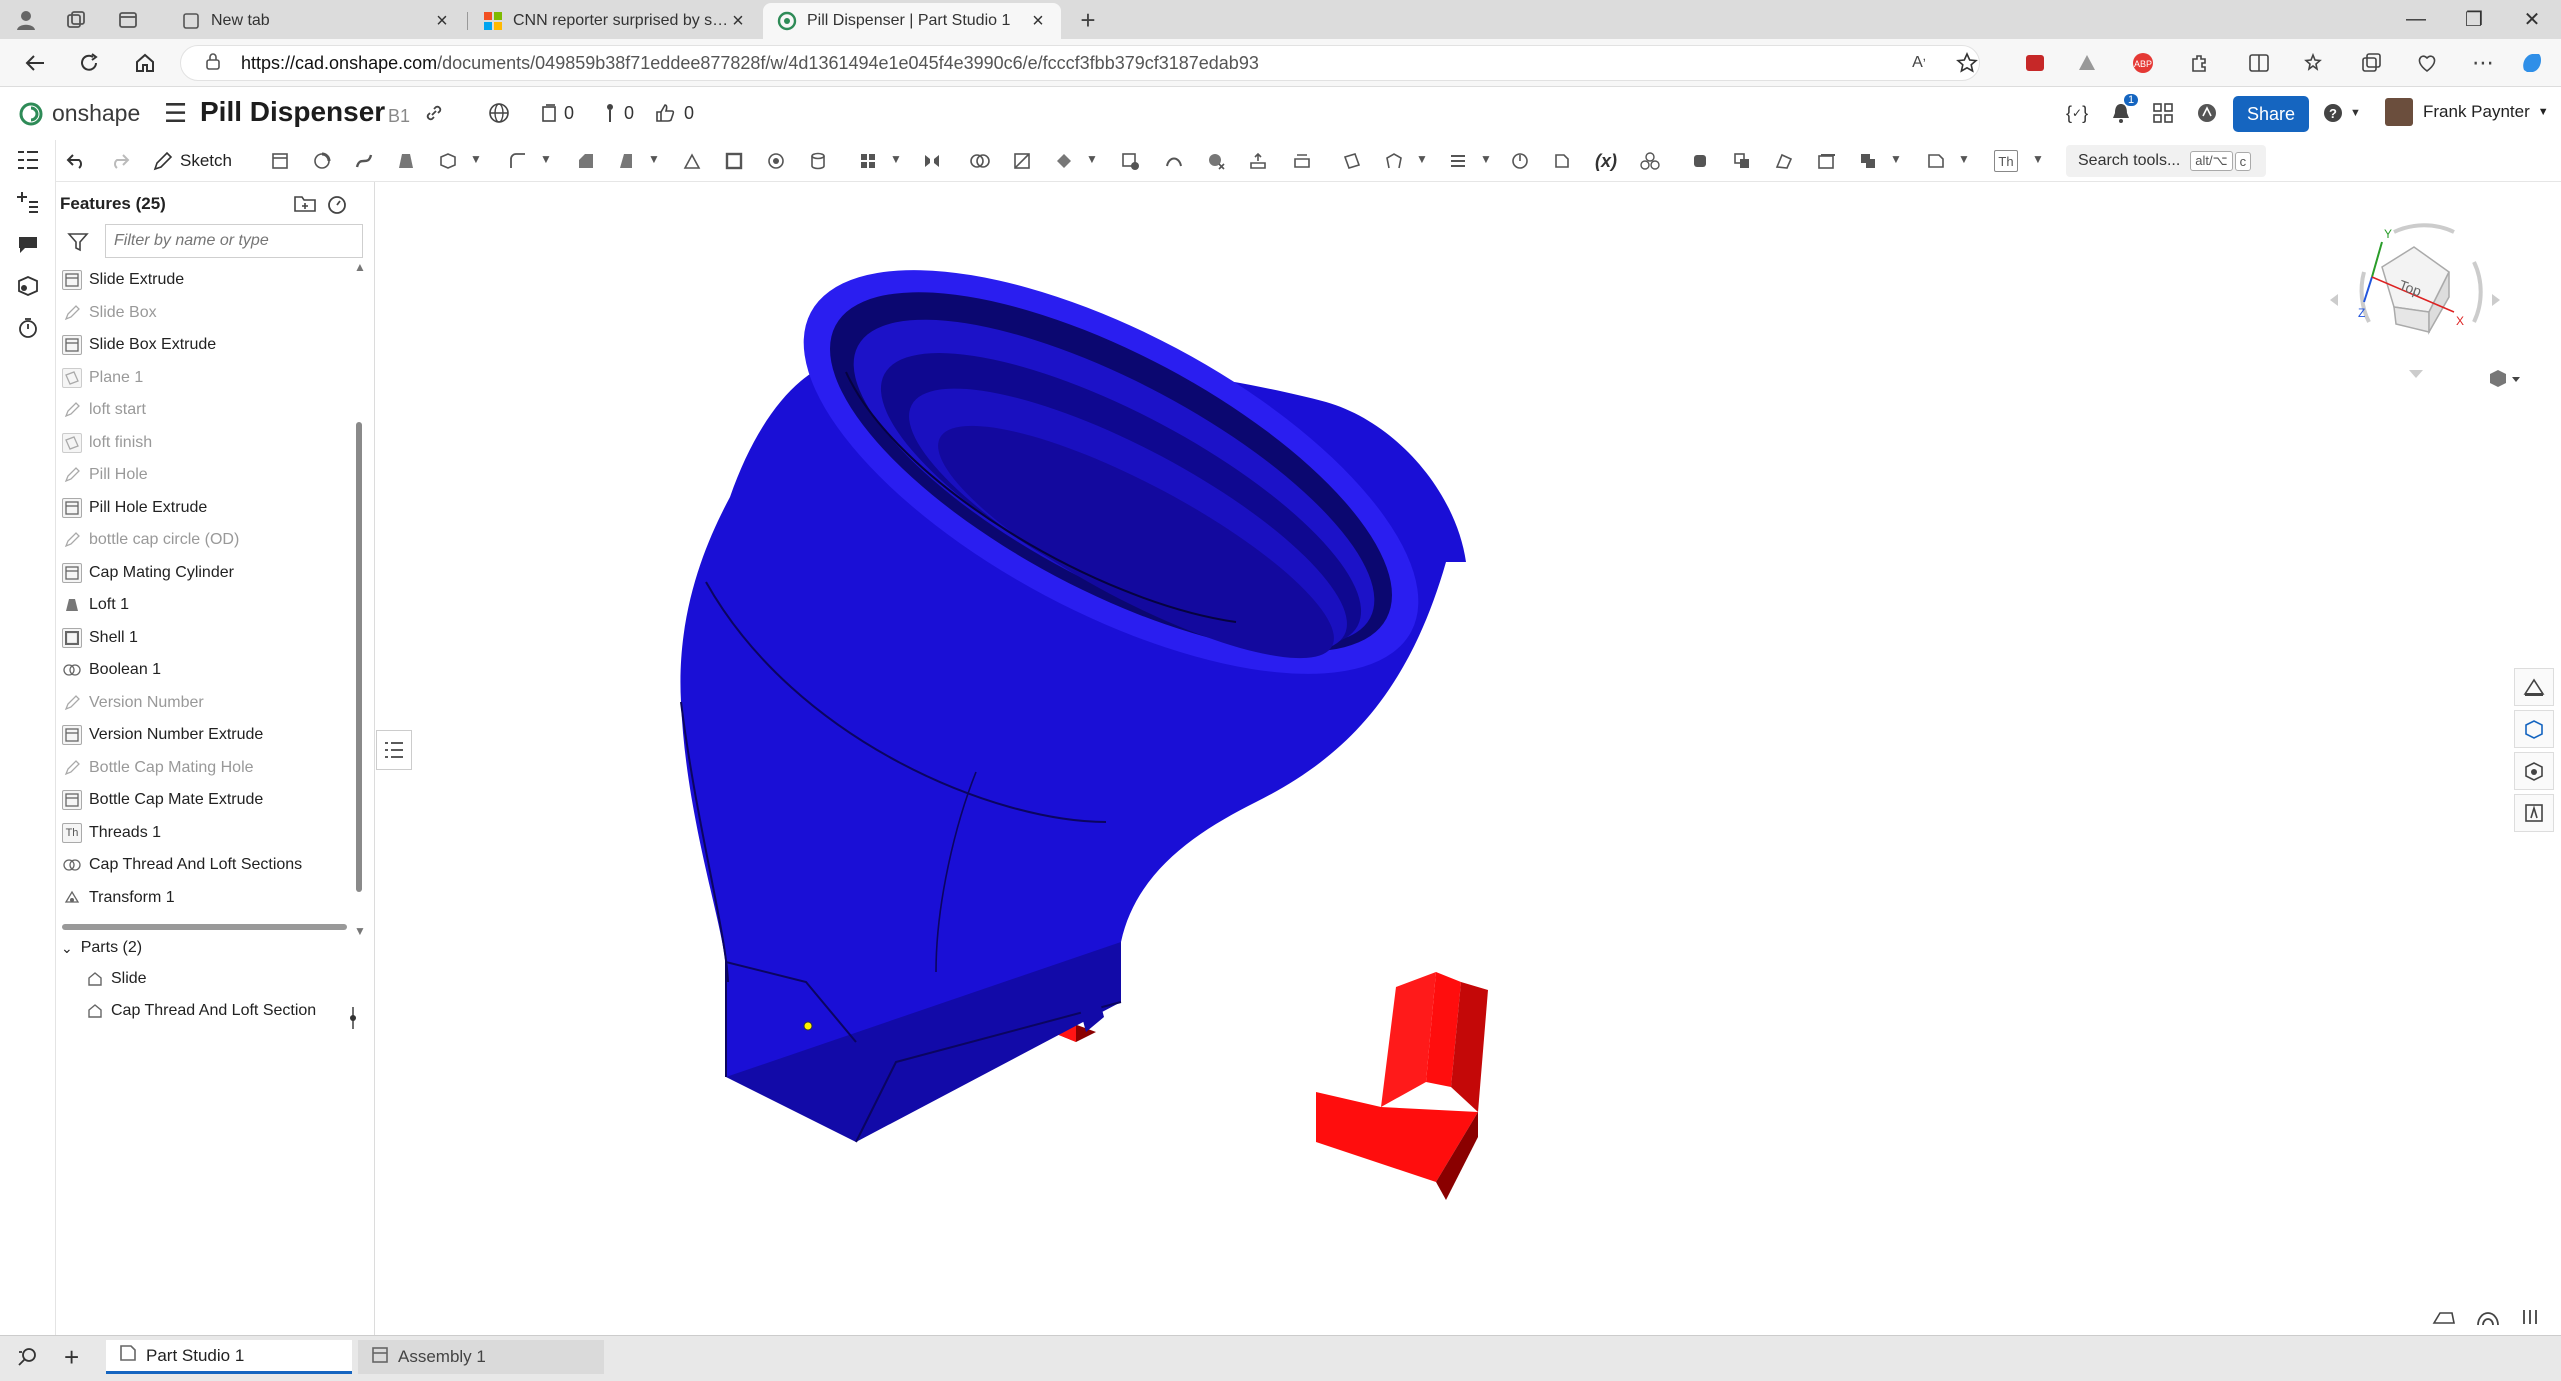 The height and width of the screenshot is (1381, 2561). I want to click on custom-feature-1-icon, so click(1700, 161).